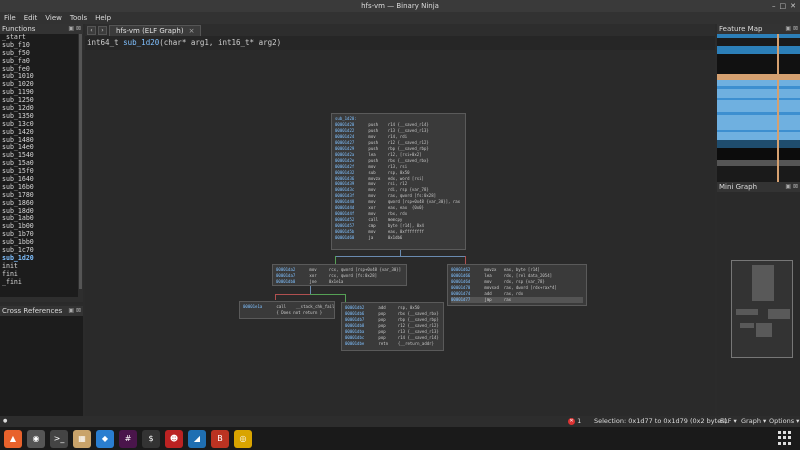 The image size is (800, 450). What do you see at coordinates (404, 154) in the screenshot?
I see `instruction-operands: r12, [rsi+0x2]` at bounding box center [404, 154].